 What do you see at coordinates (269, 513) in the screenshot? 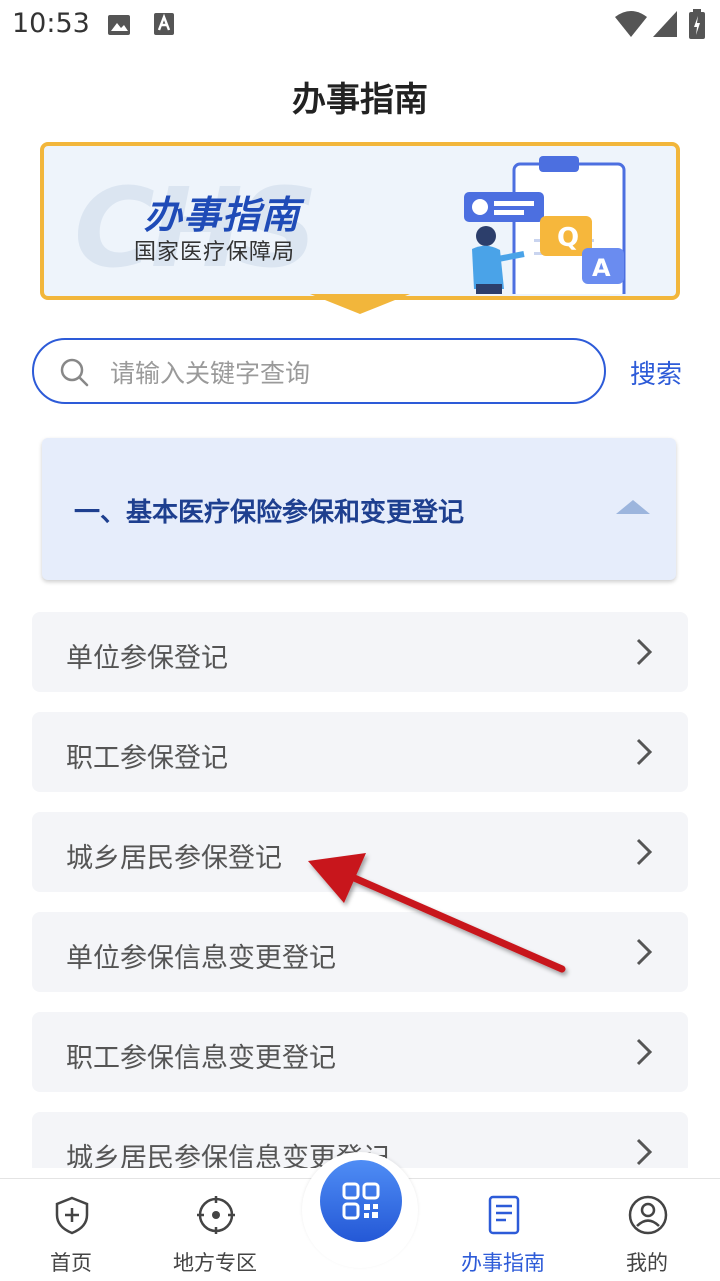
I see `section-title: 一、基本医疗保险参保和变更登记` at bounding box center [269, 513].